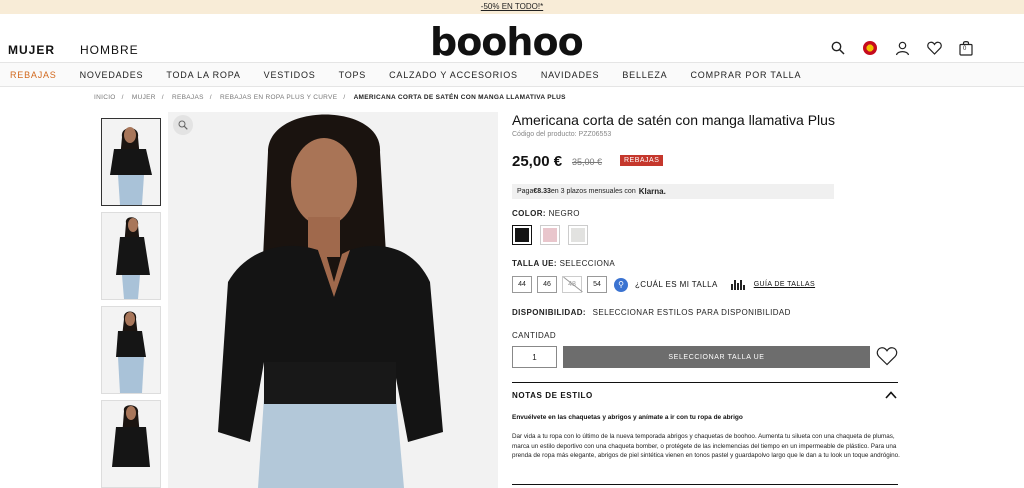 The width and height of the screenshot is (1024, 488). I want to click on ruler-icon, so click(737, 284).